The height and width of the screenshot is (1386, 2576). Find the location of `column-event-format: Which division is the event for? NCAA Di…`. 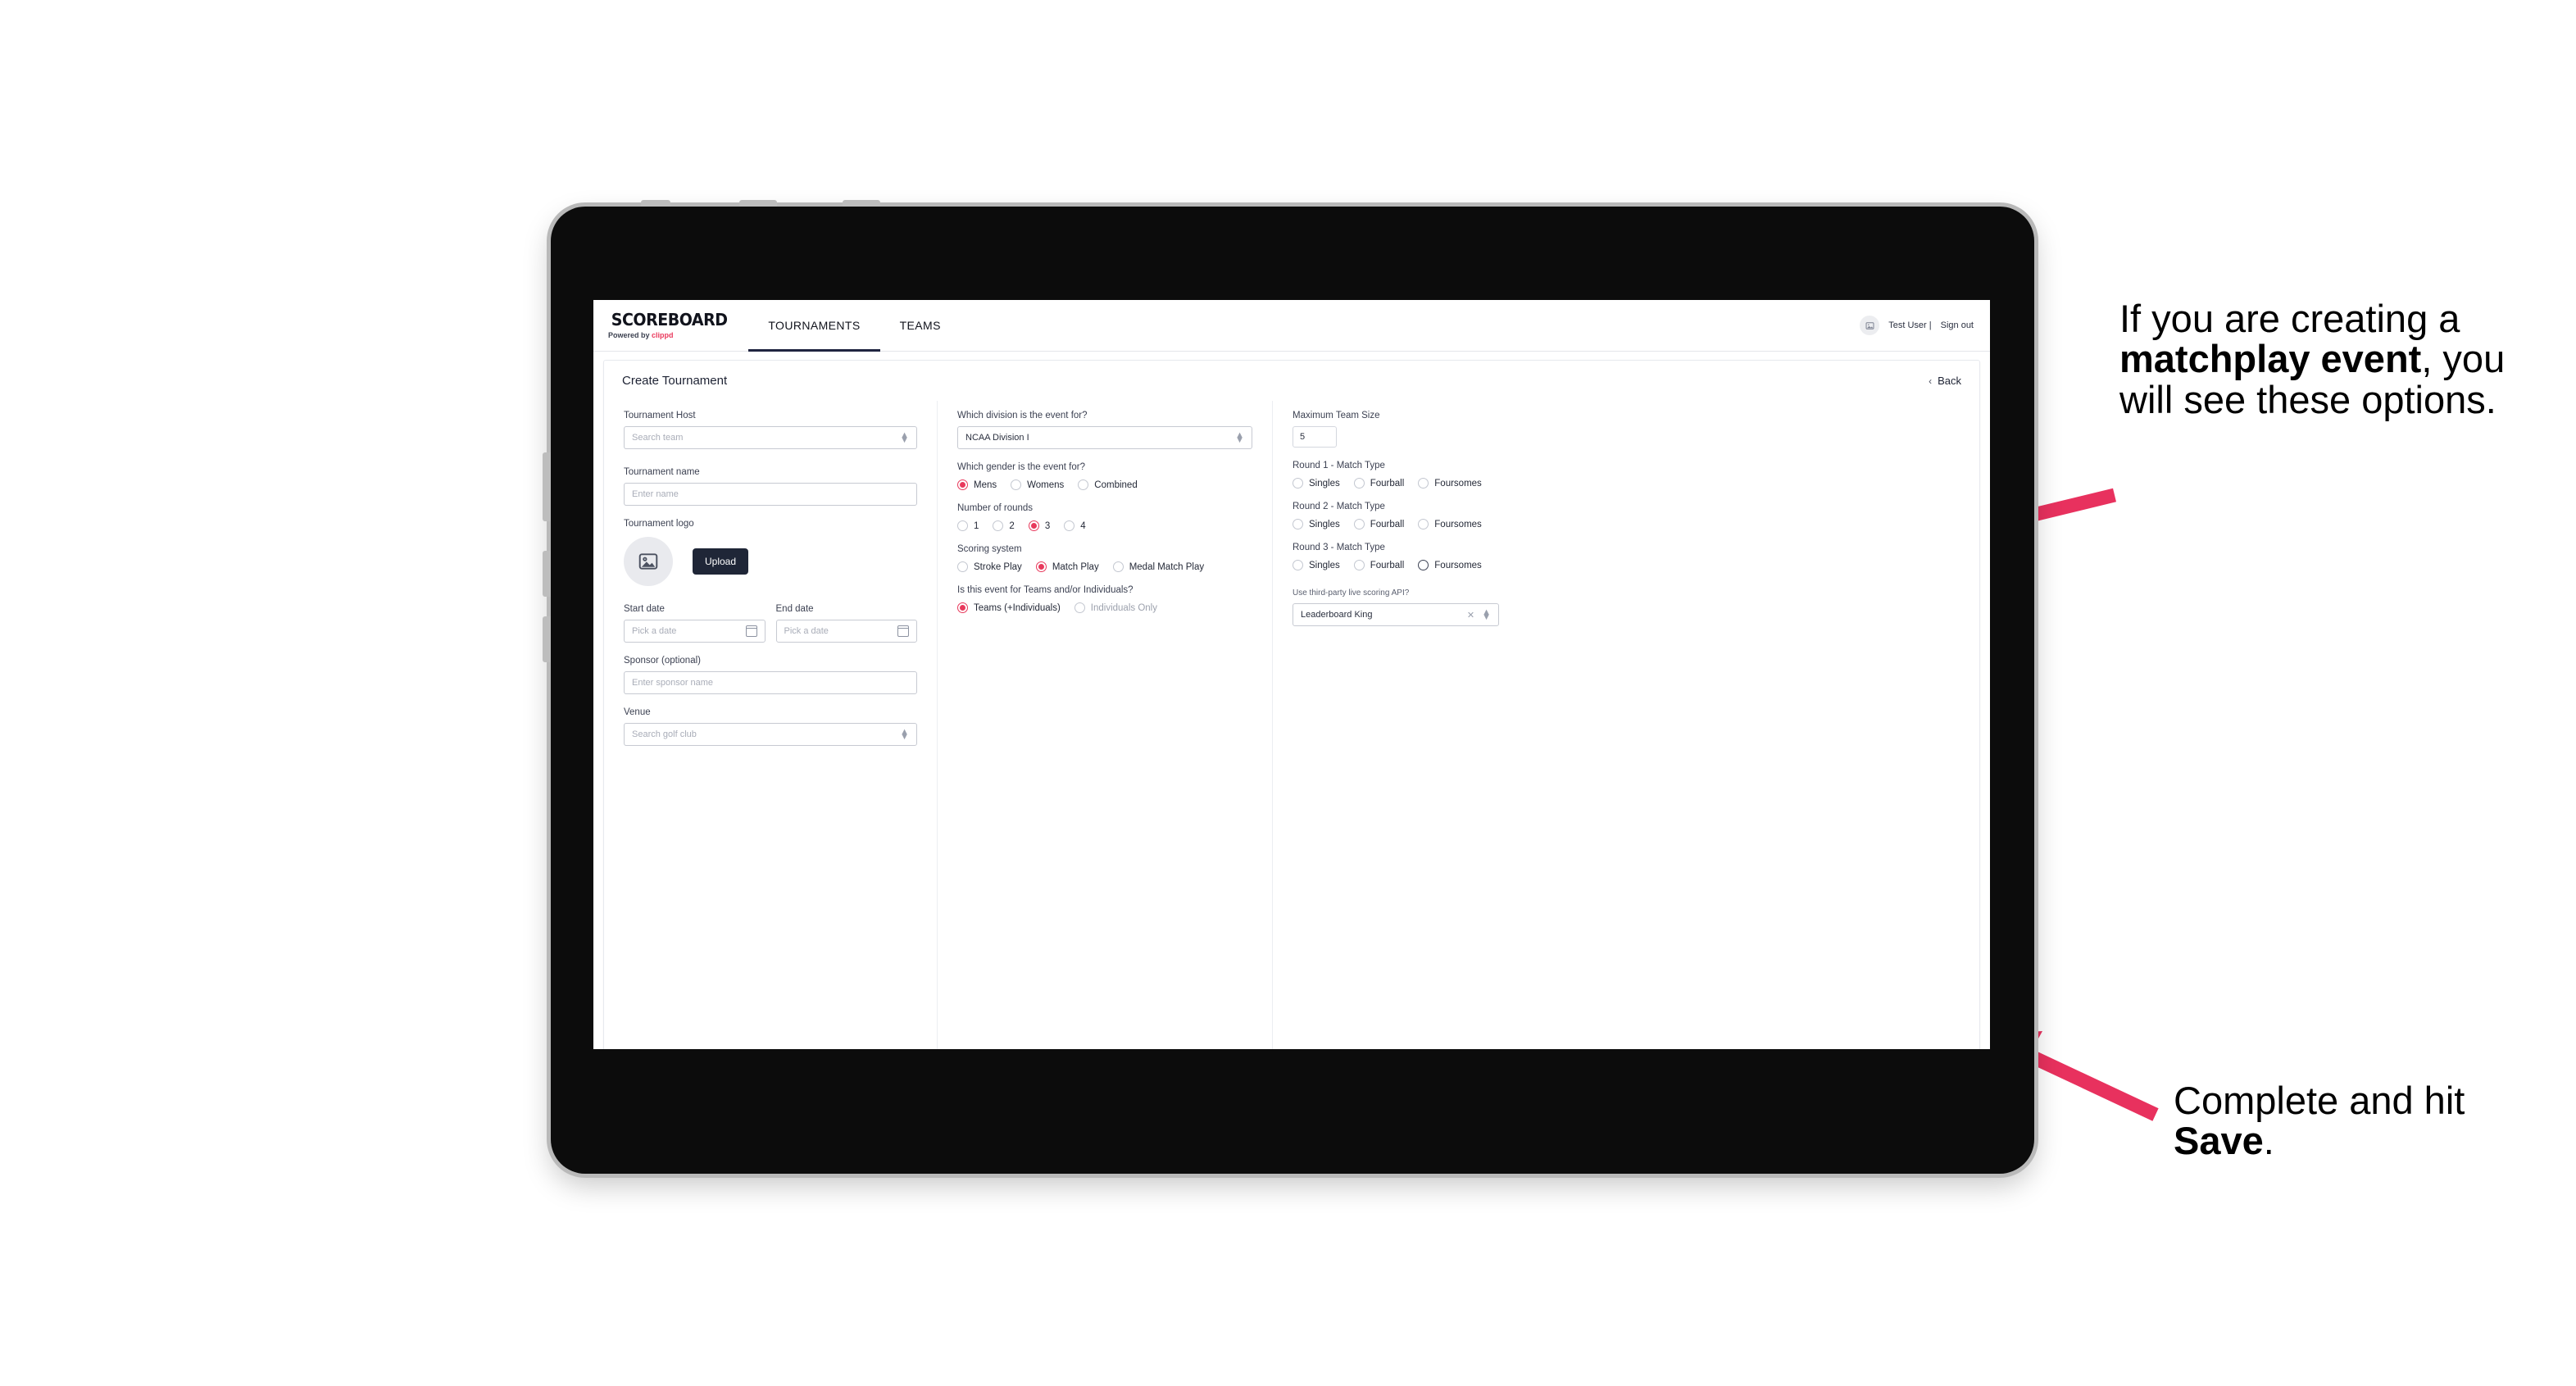

column-event-format: Which division is the event for? NCAA Di… is located at coordinates (1104, 725).